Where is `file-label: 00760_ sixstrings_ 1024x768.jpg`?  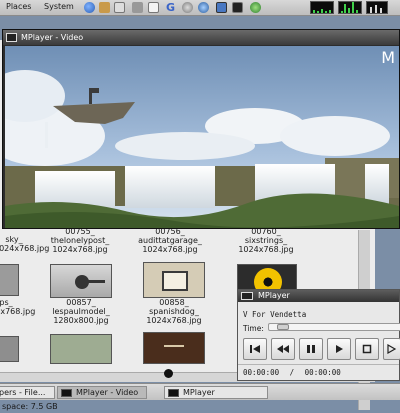
file-label: 00760_ sixstrings_ 1024x768.jpg is located at coordinates (266, 240).